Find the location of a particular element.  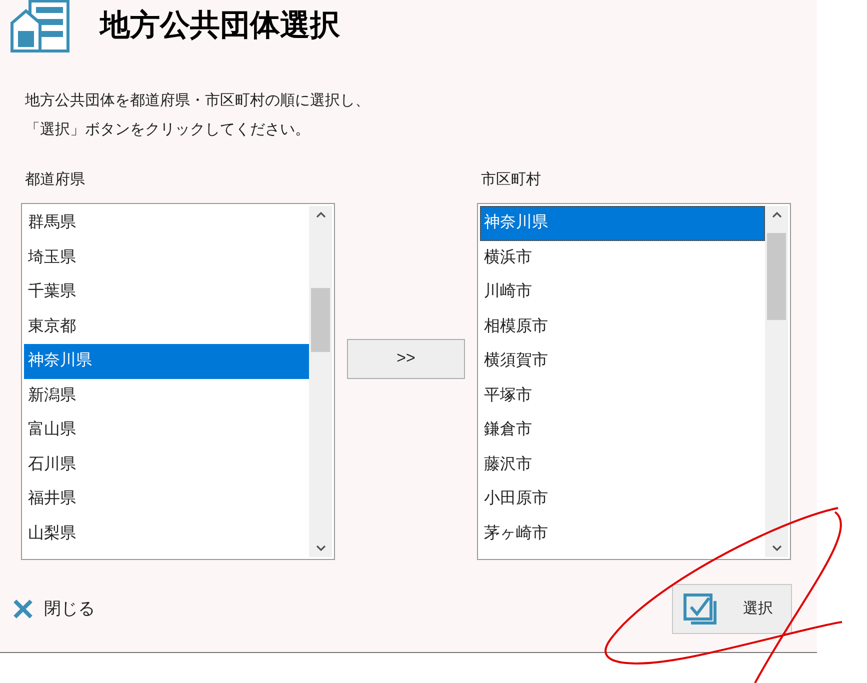

list-item: 埼玉県 is located at coordinates (166, 257).